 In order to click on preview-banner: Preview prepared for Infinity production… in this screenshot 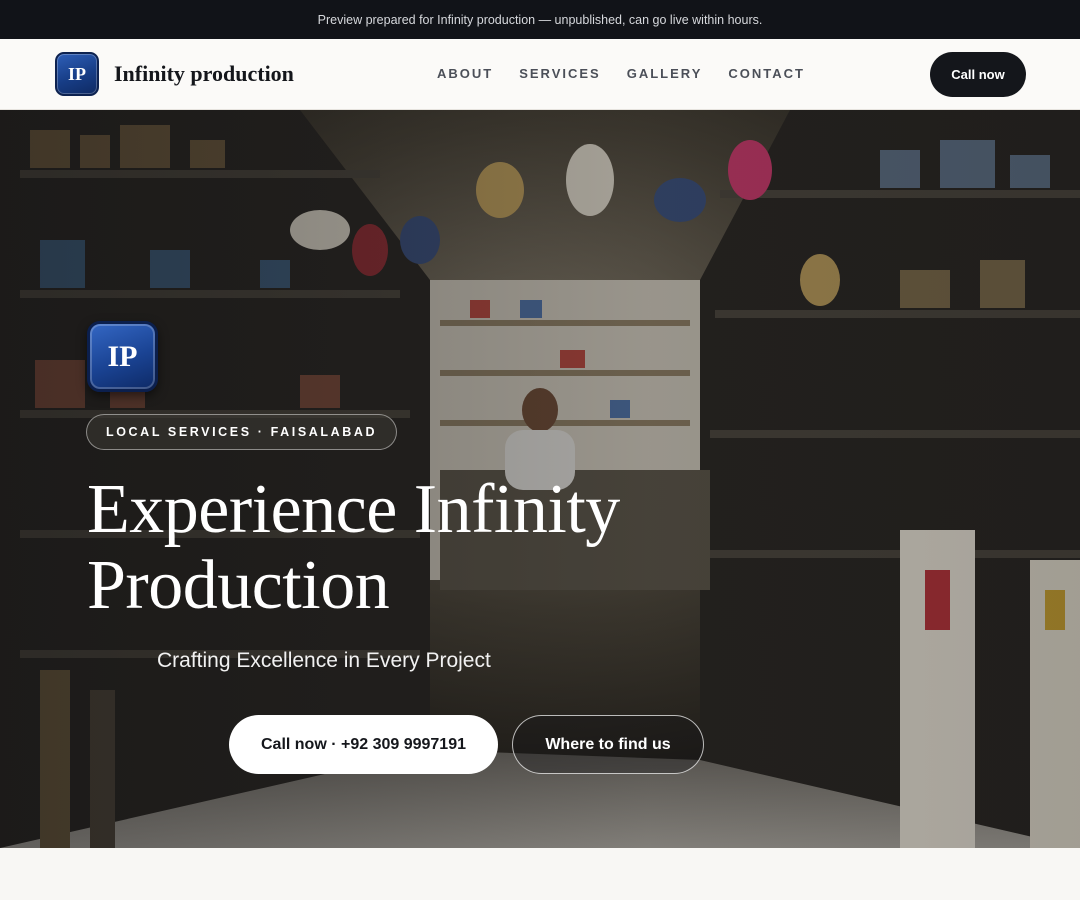, I will do `click(540, 19)`.